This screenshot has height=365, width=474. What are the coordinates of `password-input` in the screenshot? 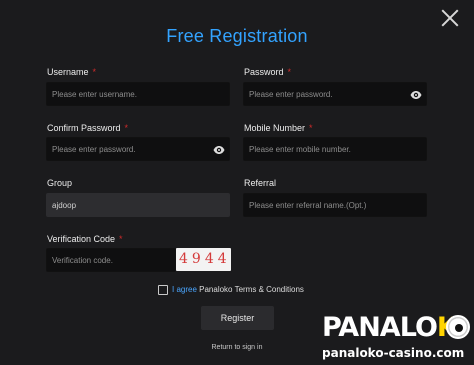 It's located at (335, 94).